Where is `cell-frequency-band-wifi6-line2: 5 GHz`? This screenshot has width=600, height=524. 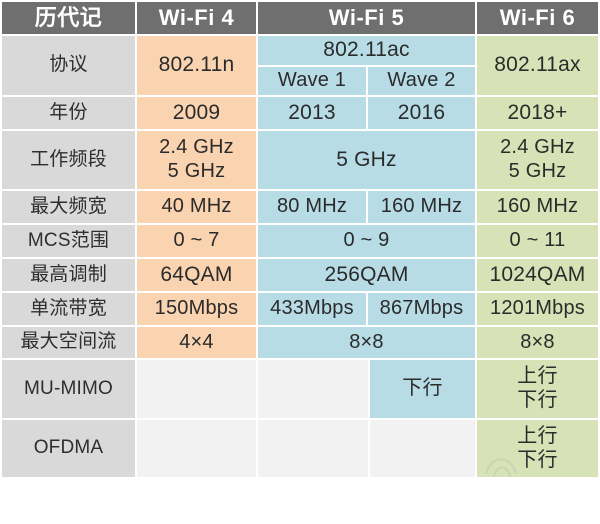
cell-frequency-band-wifi6-line2: 5 GHz is located at coordinates (537, 171).